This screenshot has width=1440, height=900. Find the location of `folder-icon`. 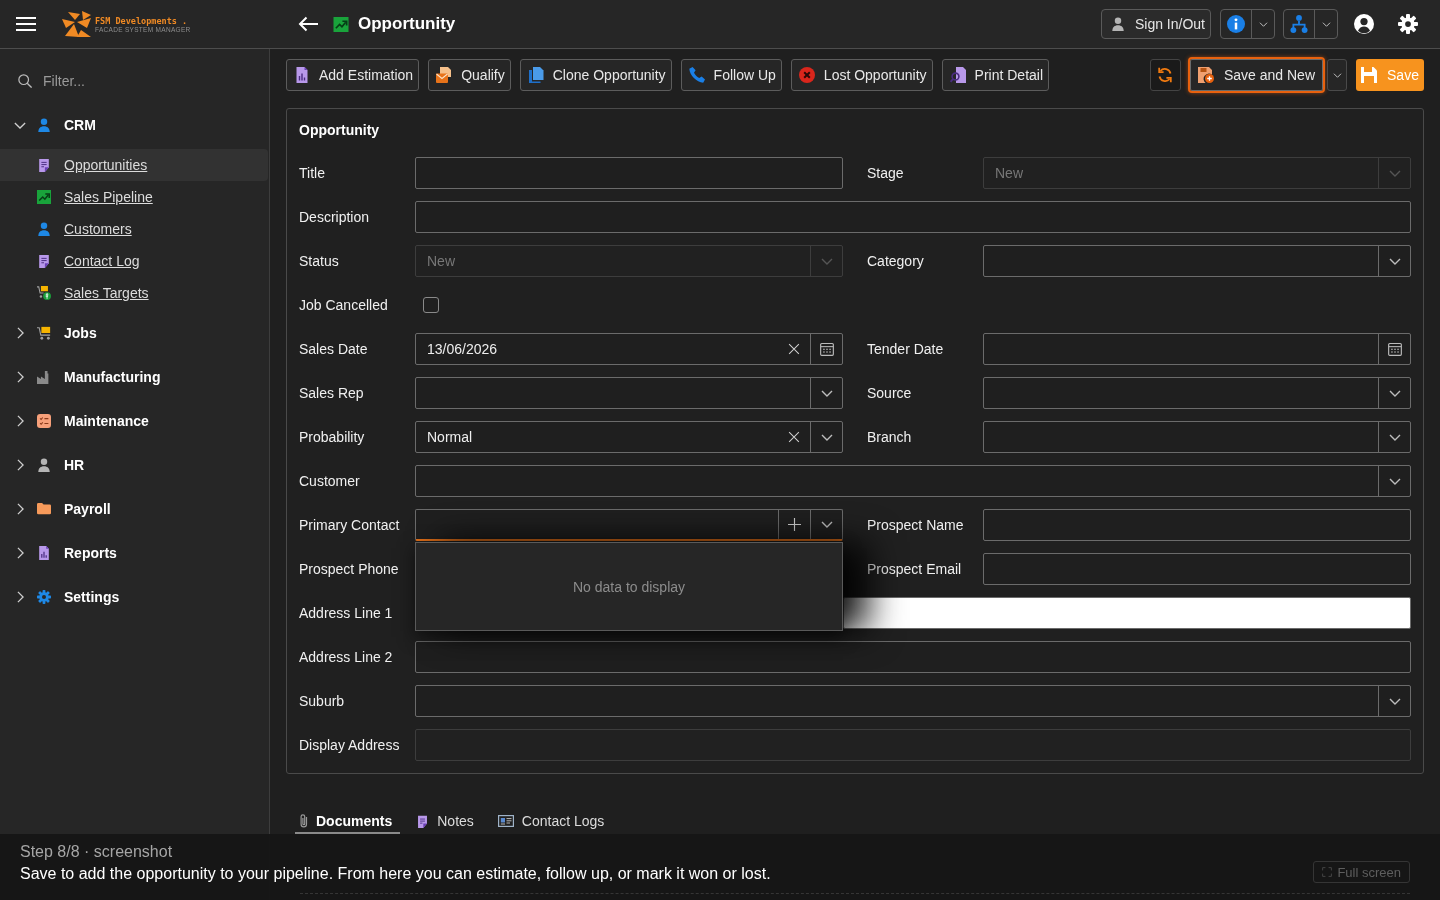

folder-icon is located at coordinates (44, 509).